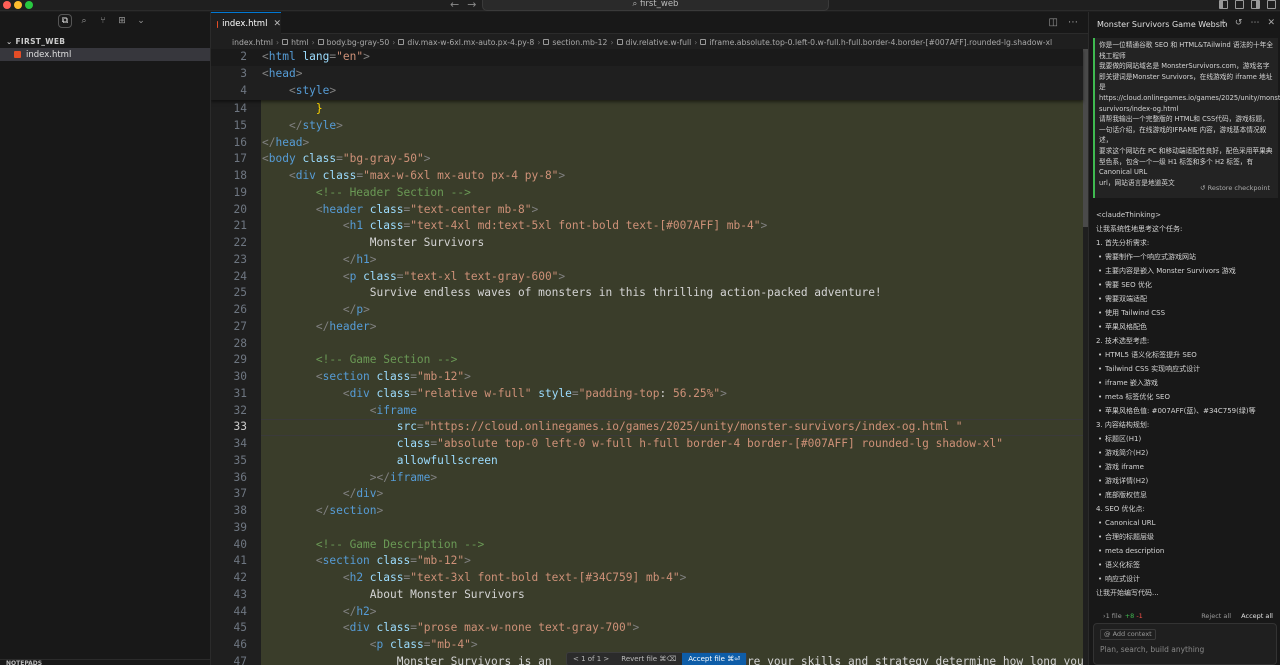 Image resolution: width=1280 pixels, height=665 pixels. What do you see at coordinates (1185, 616) in the screenshot?
I see `changed-files-bar: › 1 file +8 -1 Reject all Accept all` at bounding box center [1185, 616].